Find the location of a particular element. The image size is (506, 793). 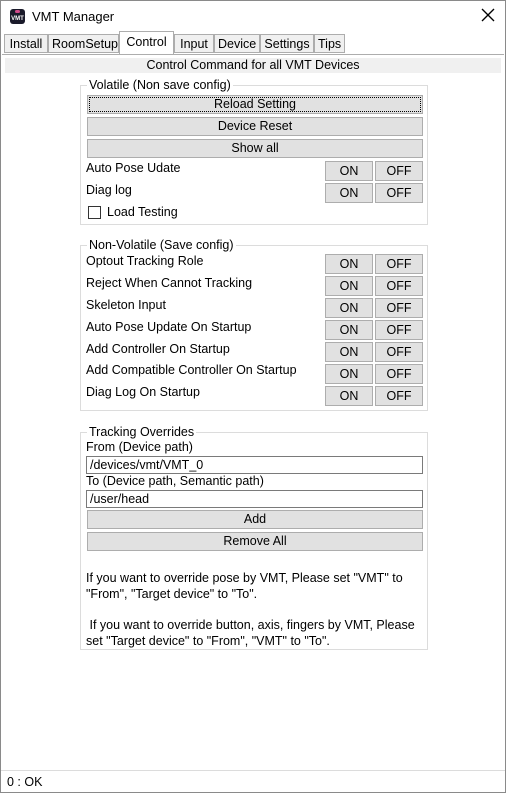

auto-pose-update-off-button: OFF is located at coordinates (399, 171).